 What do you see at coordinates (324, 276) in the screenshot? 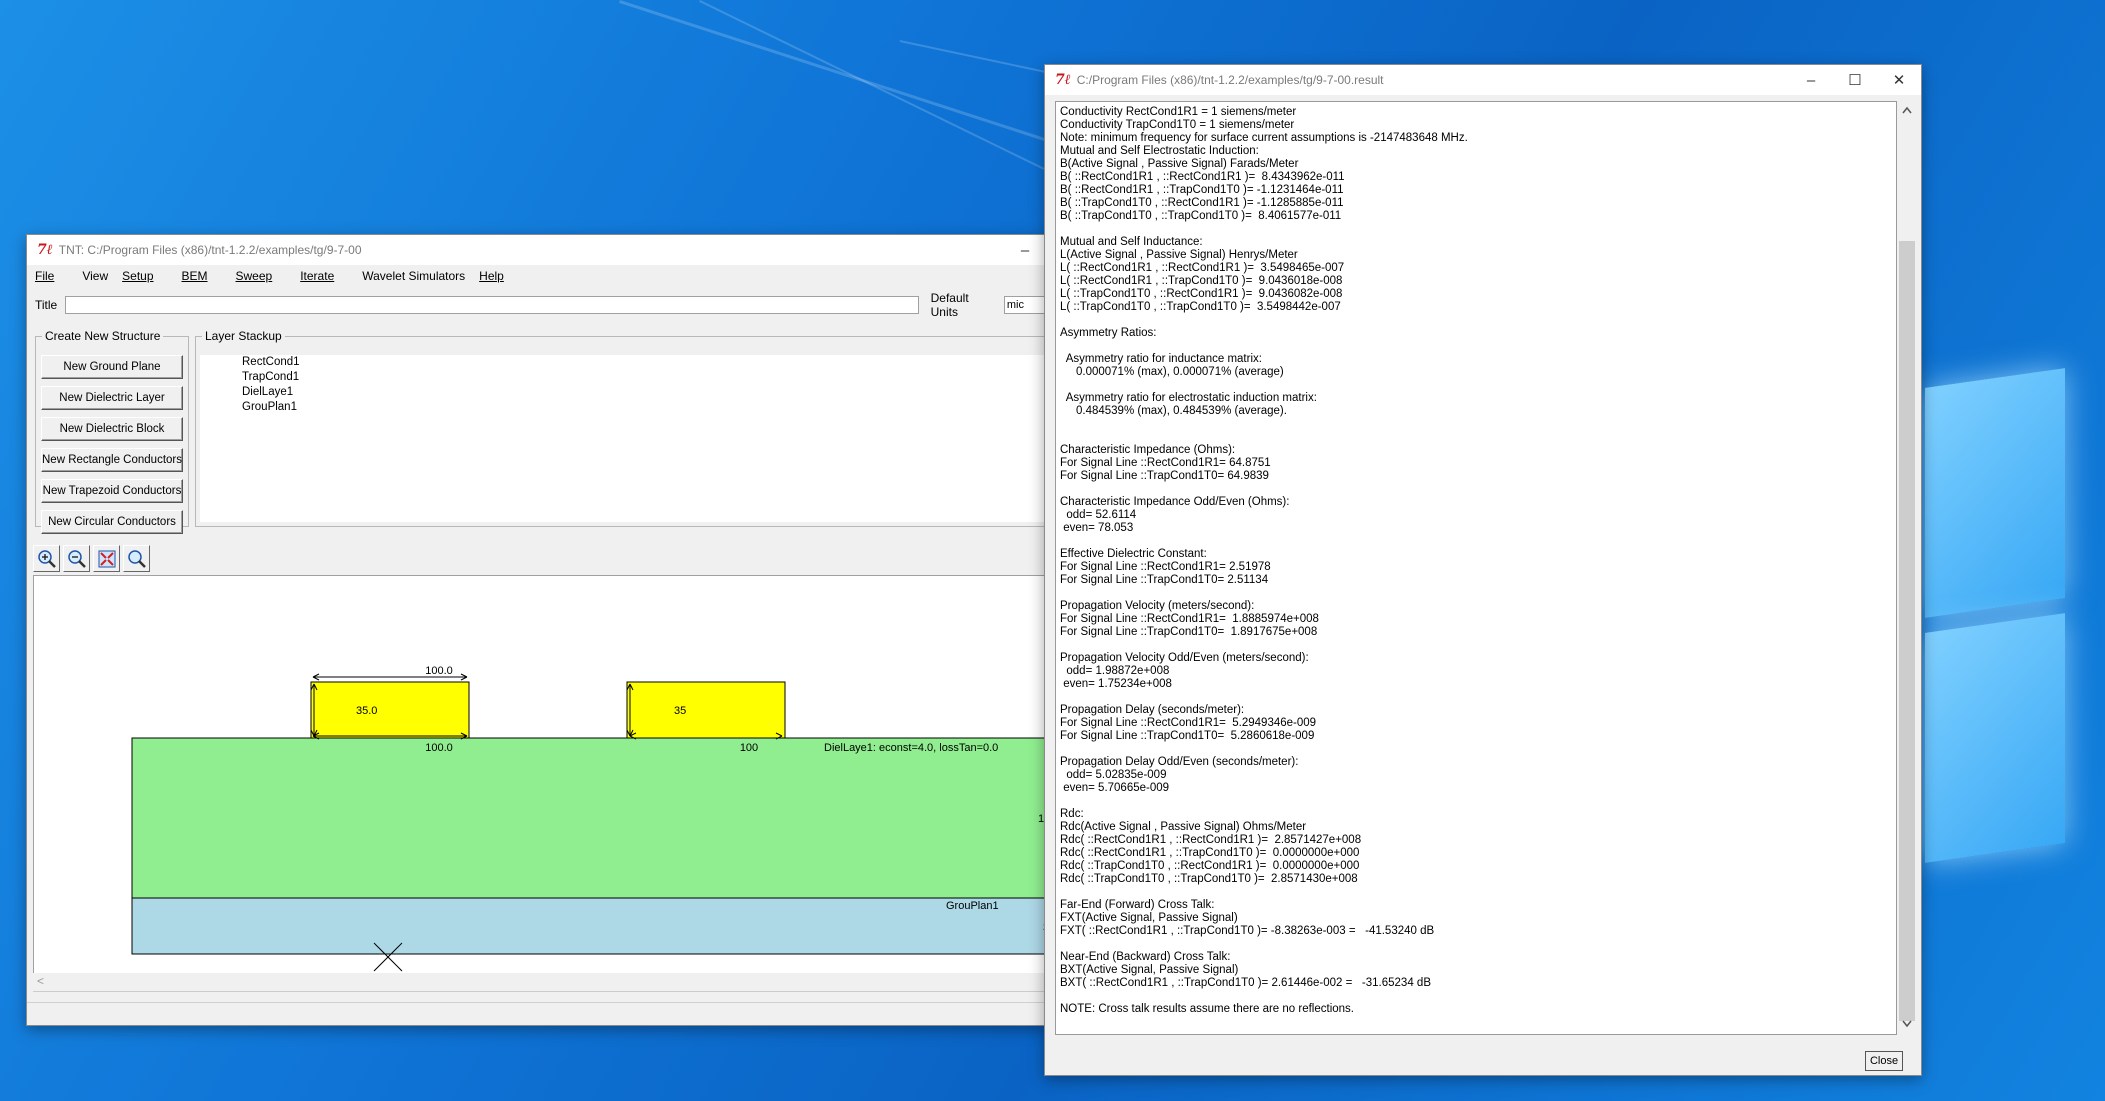
I see `menu-iterate: Iterate` at bounding box center [324, 276].